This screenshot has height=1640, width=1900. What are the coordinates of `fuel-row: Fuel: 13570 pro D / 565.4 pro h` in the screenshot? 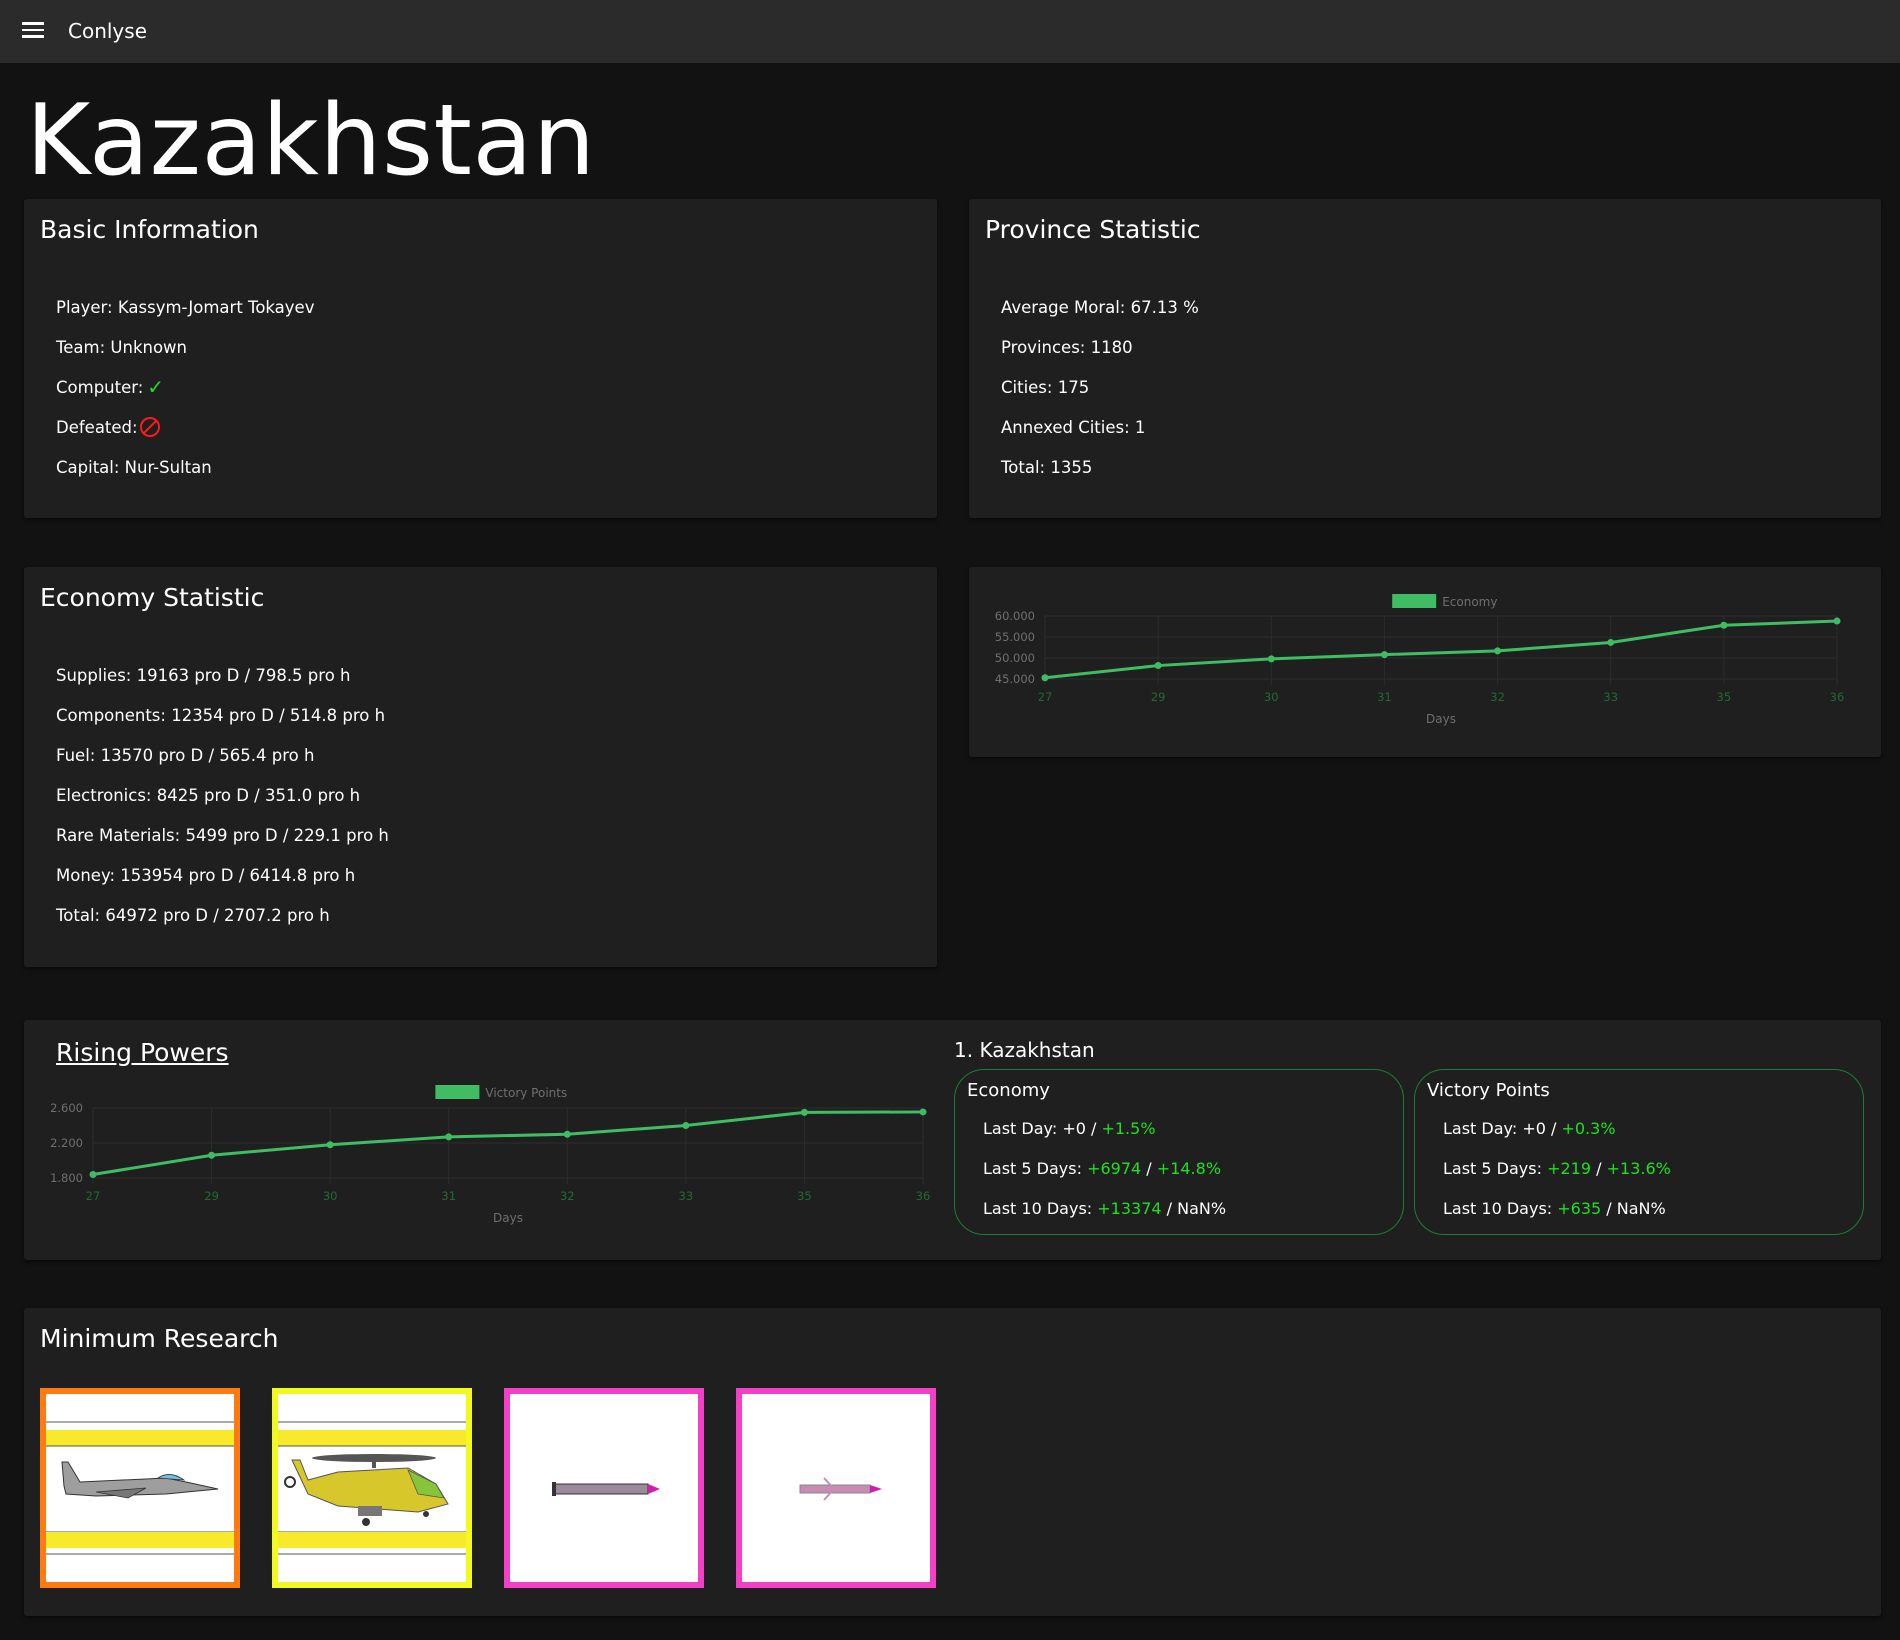 It's located at (185, 755).